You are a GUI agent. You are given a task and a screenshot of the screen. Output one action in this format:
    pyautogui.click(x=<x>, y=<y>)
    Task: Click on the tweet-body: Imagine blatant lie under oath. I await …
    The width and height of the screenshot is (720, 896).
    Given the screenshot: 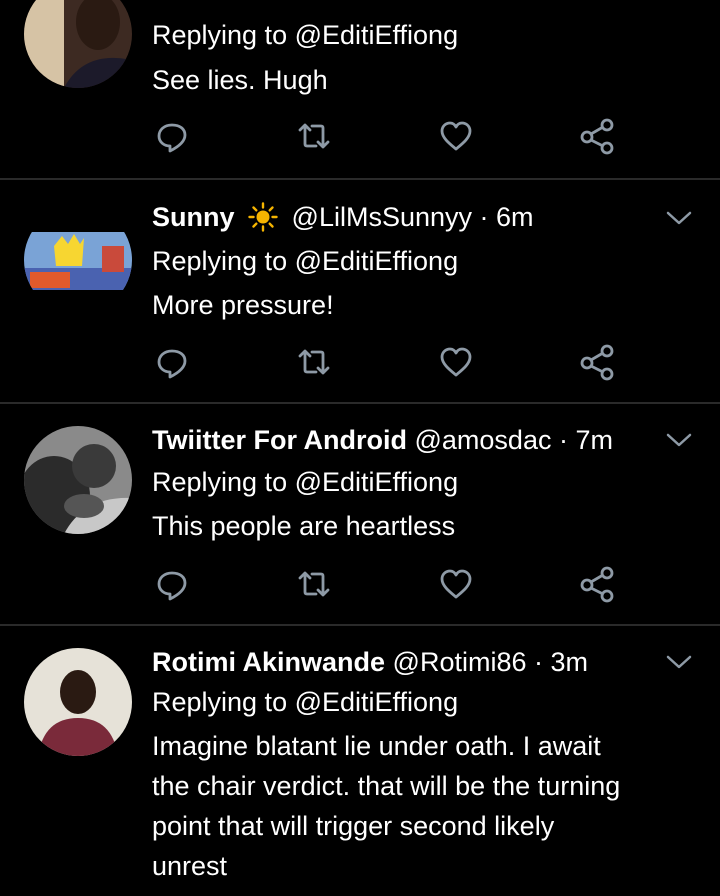 What is the action you would take?
    pyautogui.click(x=422, y=806)
    